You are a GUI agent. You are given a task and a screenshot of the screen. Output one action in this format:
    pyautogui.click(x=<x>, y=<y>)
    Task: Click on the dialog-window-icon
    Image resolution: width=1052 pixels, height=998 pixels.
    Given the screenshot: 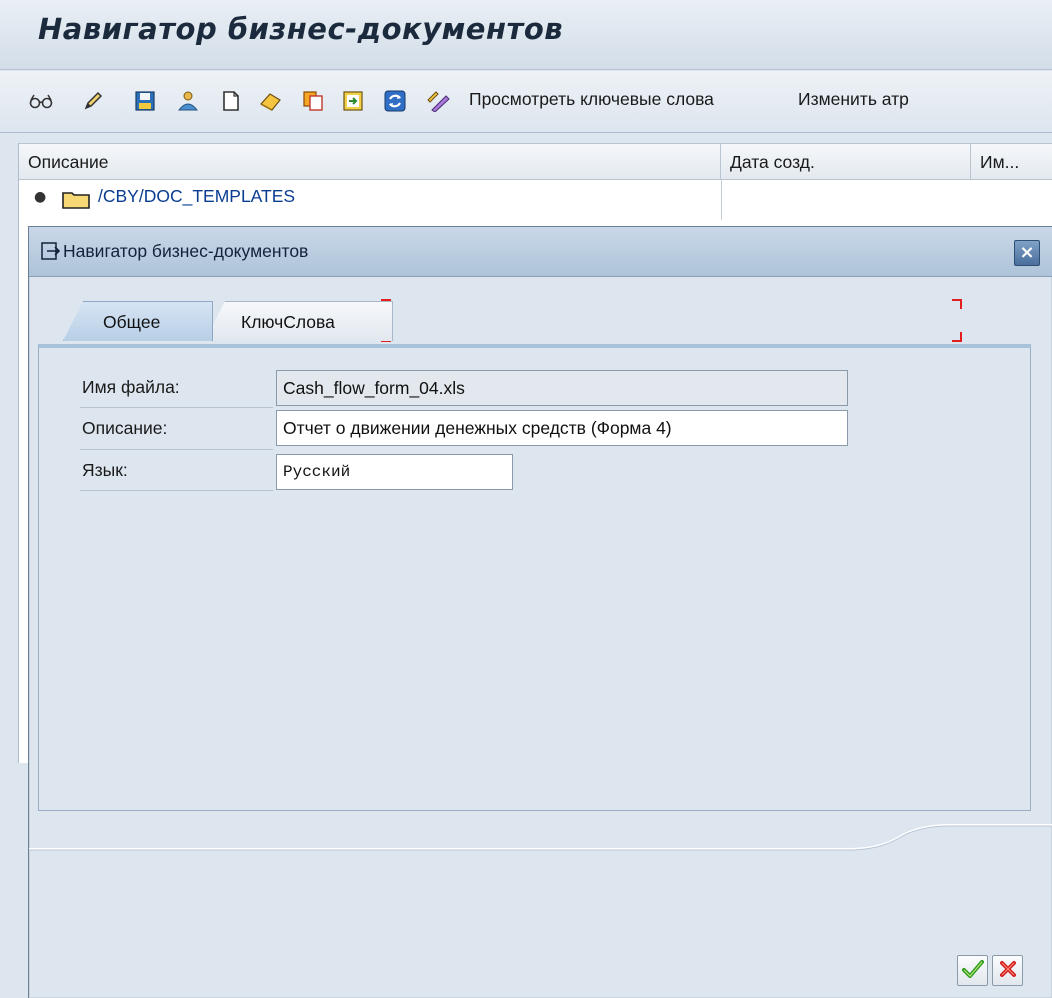 What is the action you would take?
    pyautogui.click(x=51, y=253)
    